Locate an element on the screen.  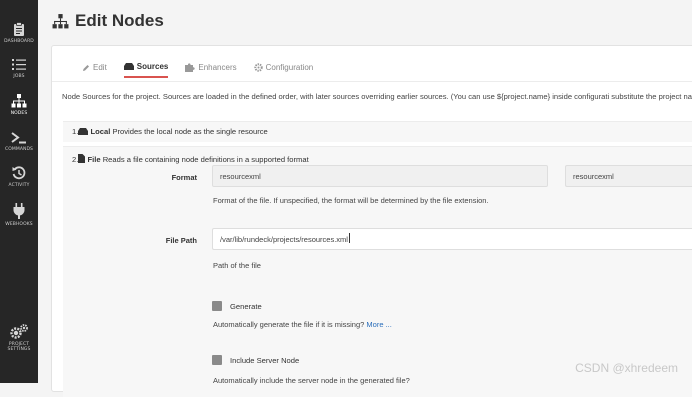
sidebar-item-project-settings: PROJECT SETTINGS is located at coordinates (19, 338).